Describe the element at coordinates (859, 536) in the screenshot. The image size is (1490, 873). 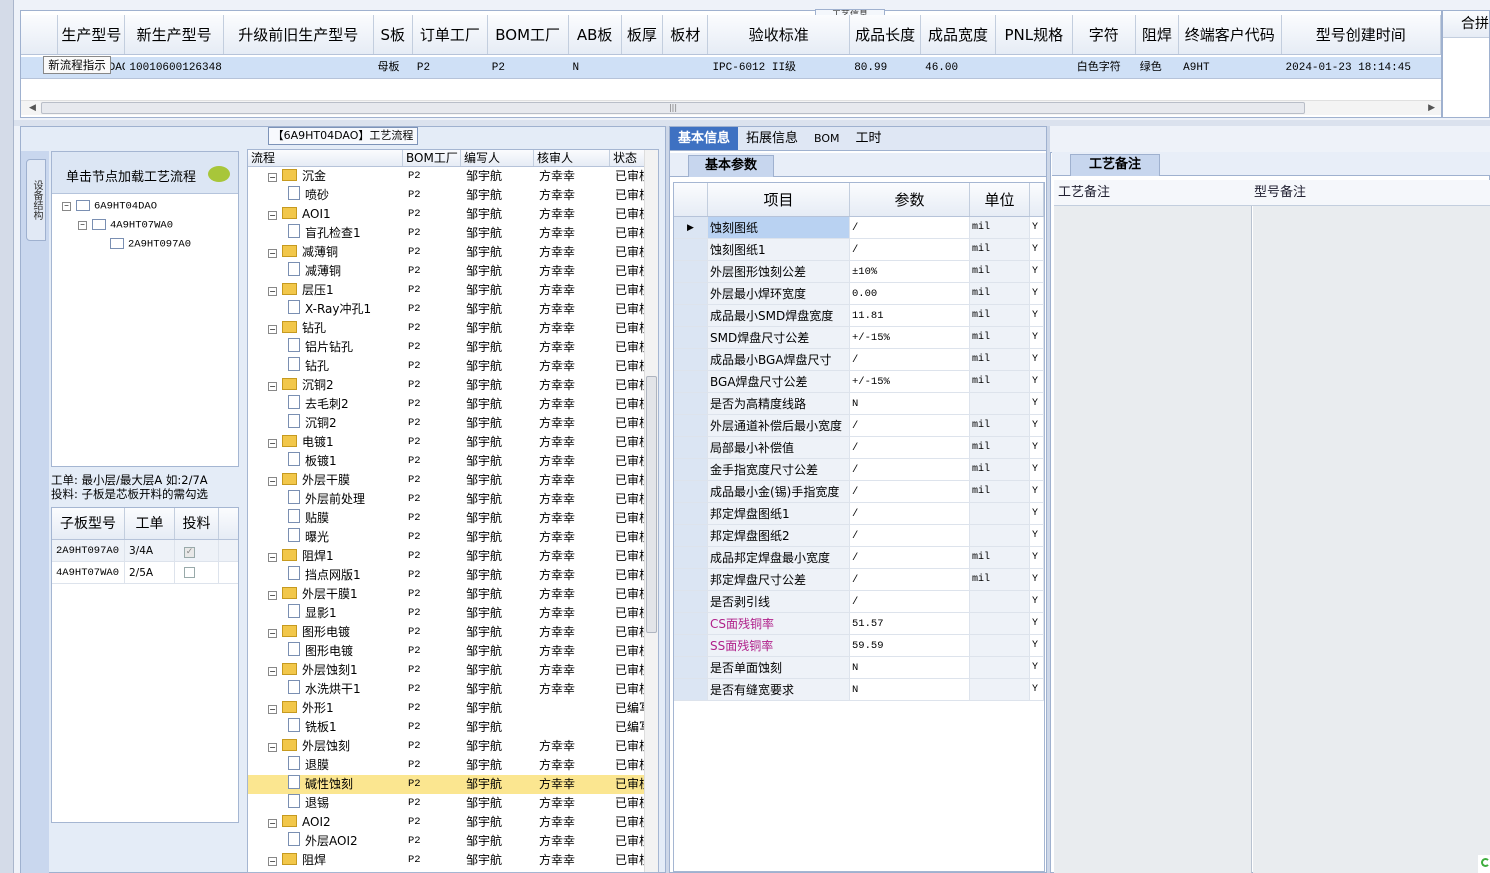
I see `param-row: 邦定焊盘图纸2/ Y` at that location.